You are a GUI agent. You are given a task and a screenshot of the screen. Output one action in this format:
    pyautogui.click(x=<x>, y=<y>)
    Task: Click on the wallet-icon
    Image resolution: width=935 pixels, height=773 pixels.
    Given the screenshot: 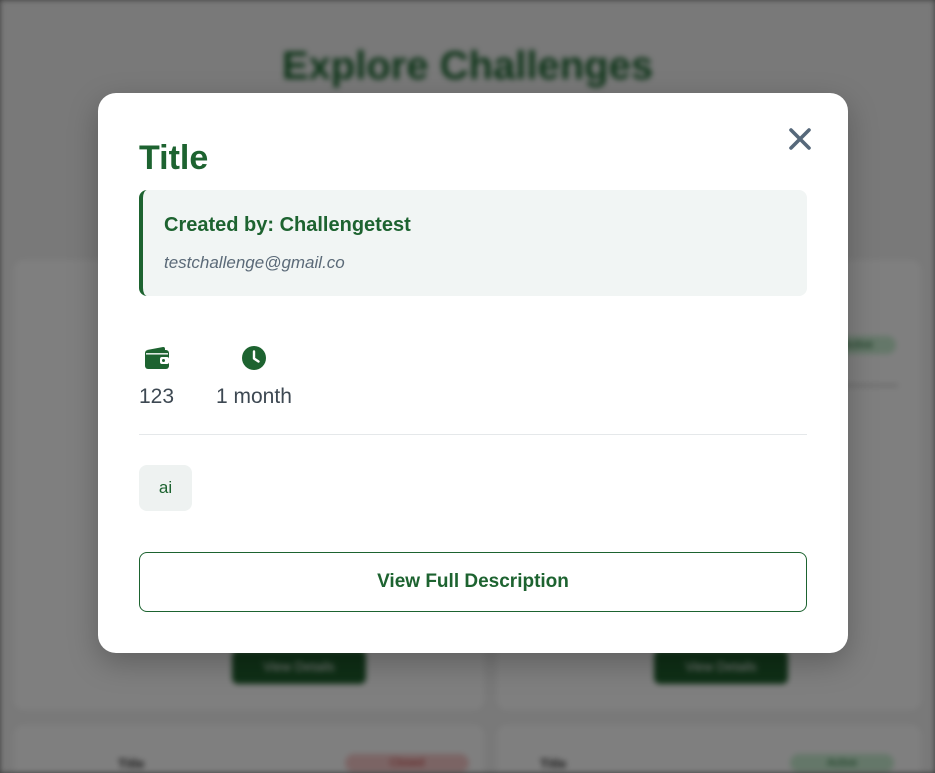 What is the action you would take?
    pyautogui.click(x=156, y=357)
    